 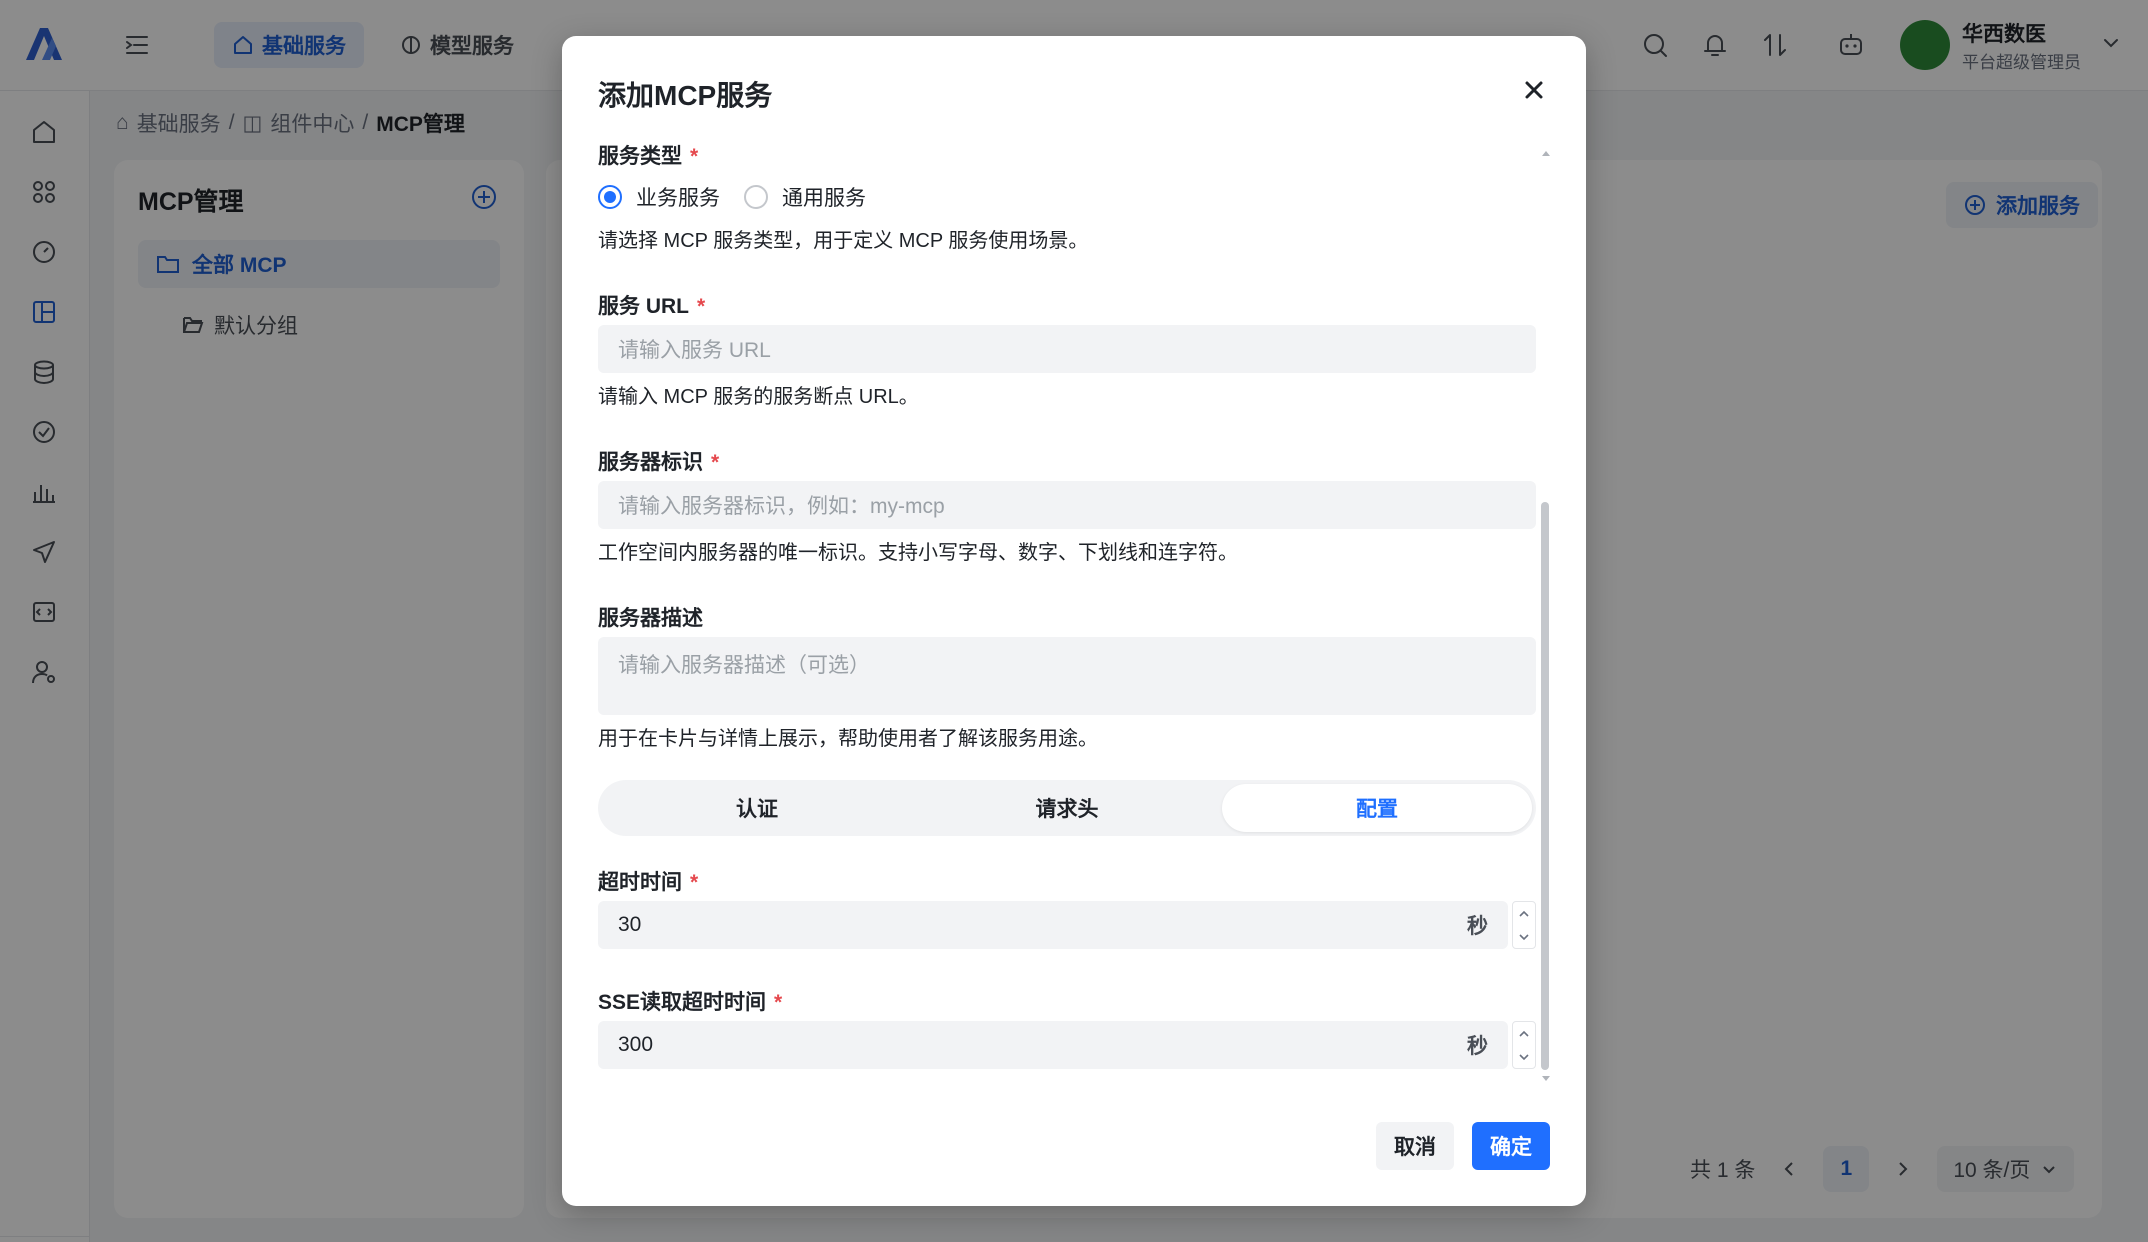 What do you see at coordinates (640, 156) in the screenshot?
I see `label-text: 服务类型` at bounding box center [640, 156].